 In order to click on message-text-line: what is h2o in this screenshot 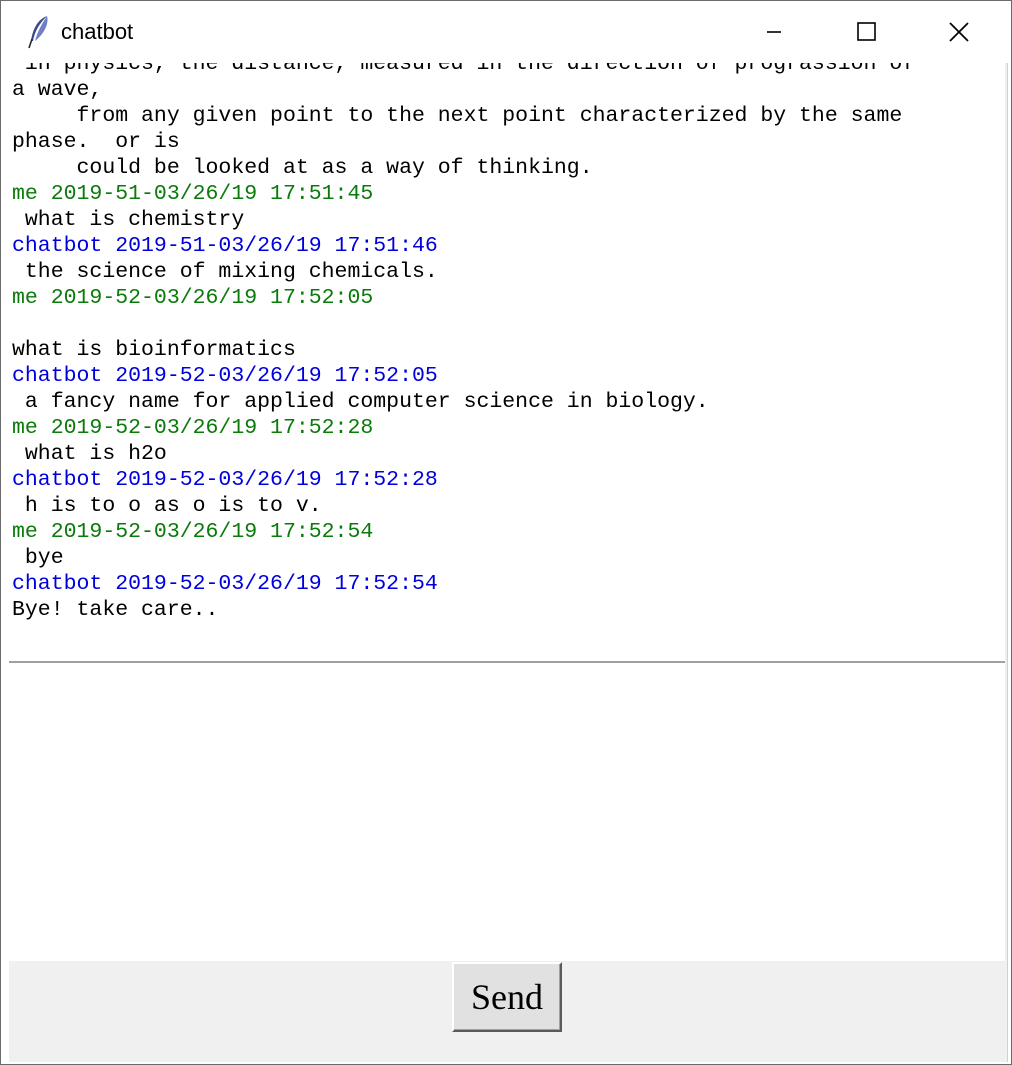, I will do `click(89, 454)`.